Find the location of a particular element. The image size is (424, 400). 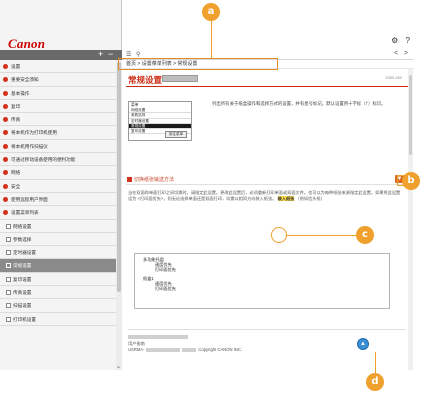

sidebar-item: 打印机设置 is located at coordinates (61, 319).